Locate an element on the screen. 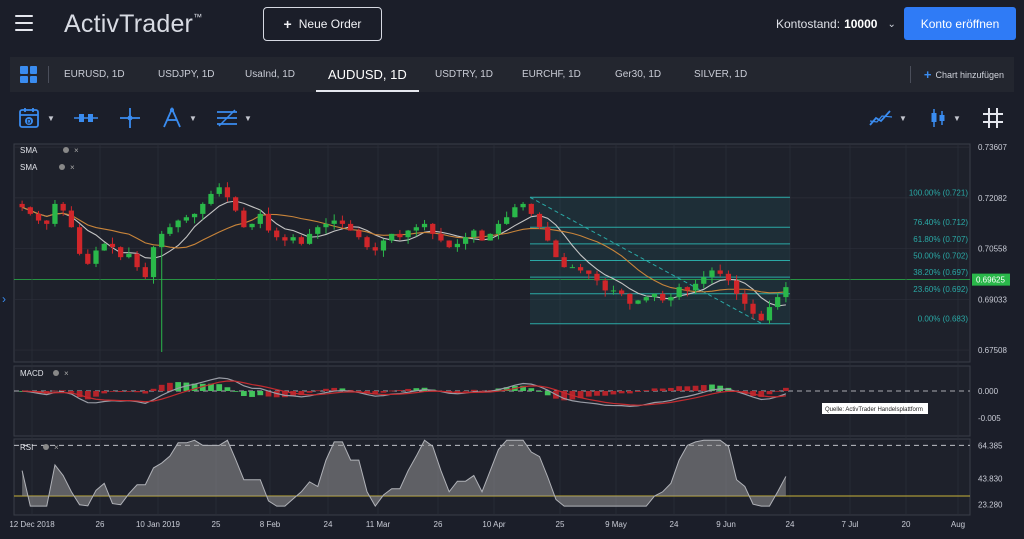 The image size is (1024, 539). y-tick-label: 0.69033 is located at coordinates (992, 299).